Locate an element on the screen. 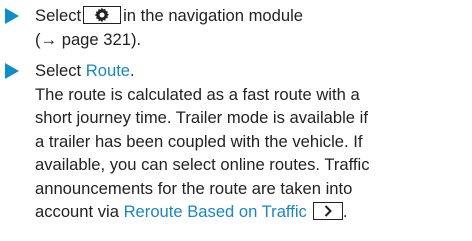 The width and height of the screenshot is (472, 241). gear-button is located at coordinates (102, 15).